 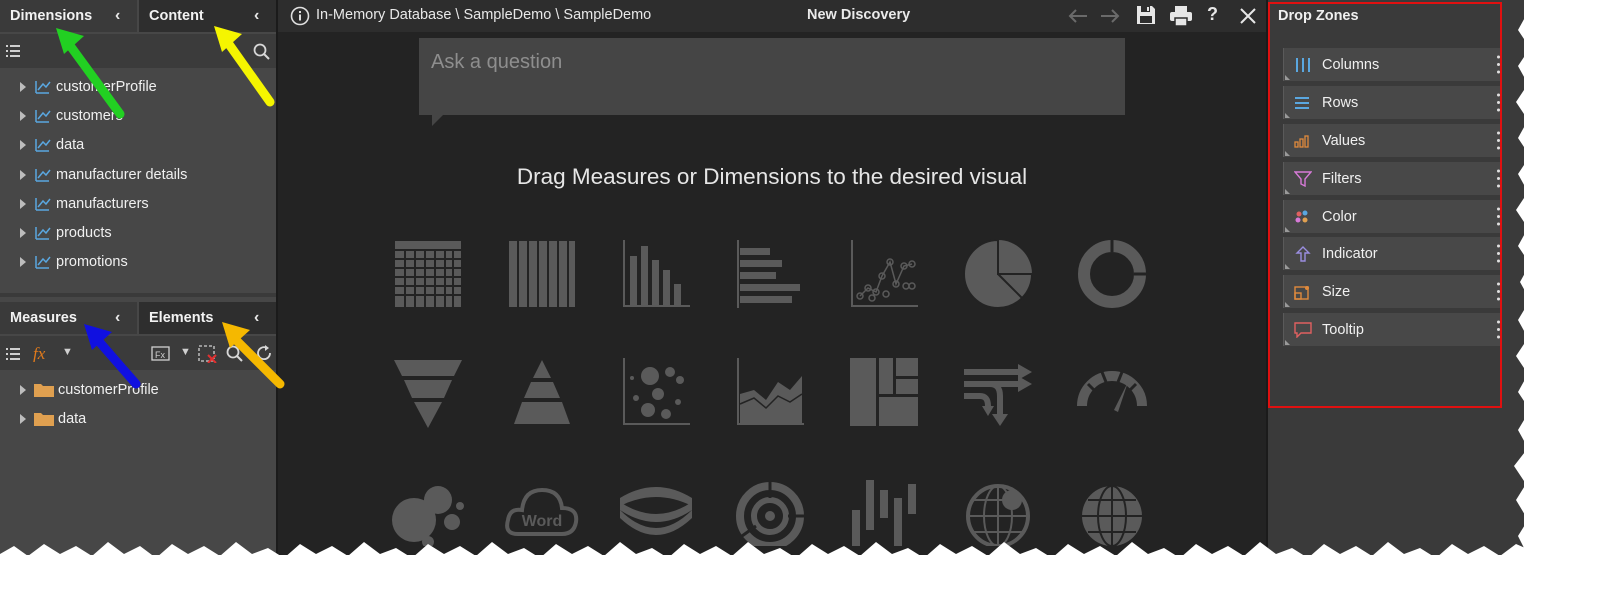 What do you see at coordinates (438, 120) in the screenshot?
I see `ask-bubble-tail` at bounding box center [438, 120].